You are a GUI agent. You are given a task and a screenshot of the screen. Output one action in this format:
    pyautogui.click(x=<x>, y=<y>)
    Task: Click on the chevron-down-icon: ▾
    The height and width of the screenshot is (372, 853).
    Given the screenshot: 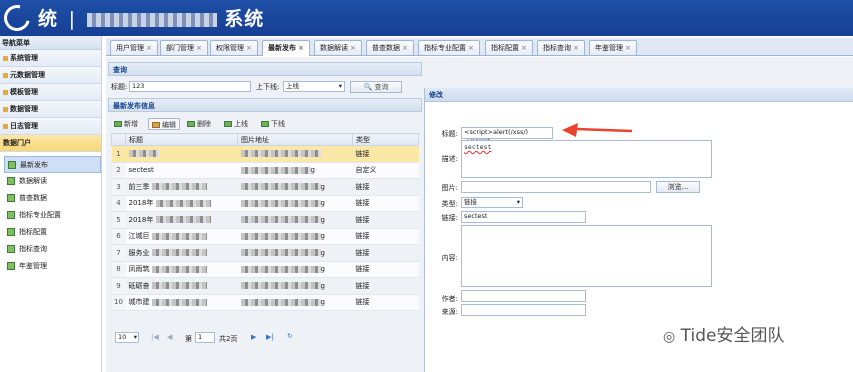 What is the action you would take?
    pyautogui.click(x=135, y=337)
    